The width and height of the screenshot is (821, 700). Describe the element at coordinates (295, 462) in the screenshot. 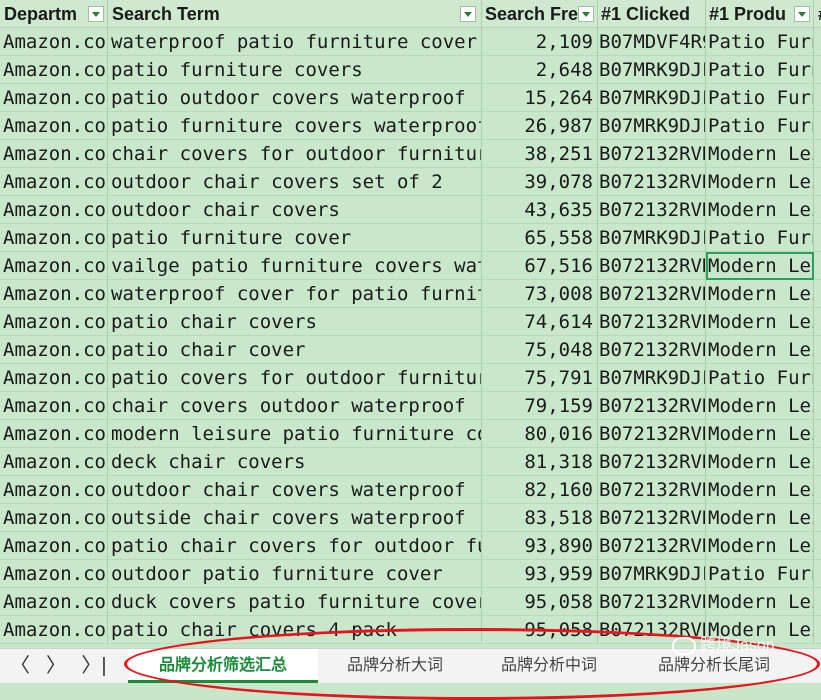

I see `cell-search-term: deck chair covers` at that location.